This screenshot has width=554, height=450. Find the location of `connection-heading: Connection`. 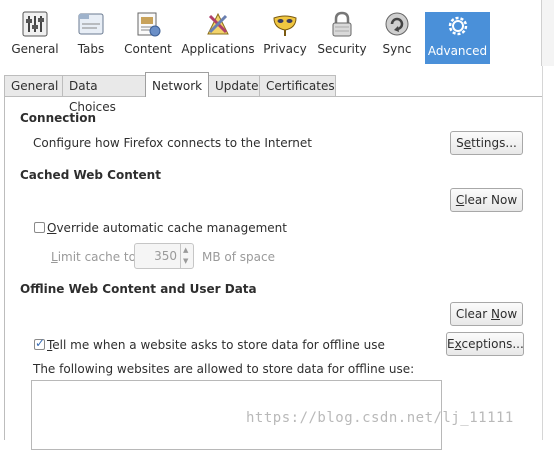

connection-heading: Connection is located at coordinates (58, 118).